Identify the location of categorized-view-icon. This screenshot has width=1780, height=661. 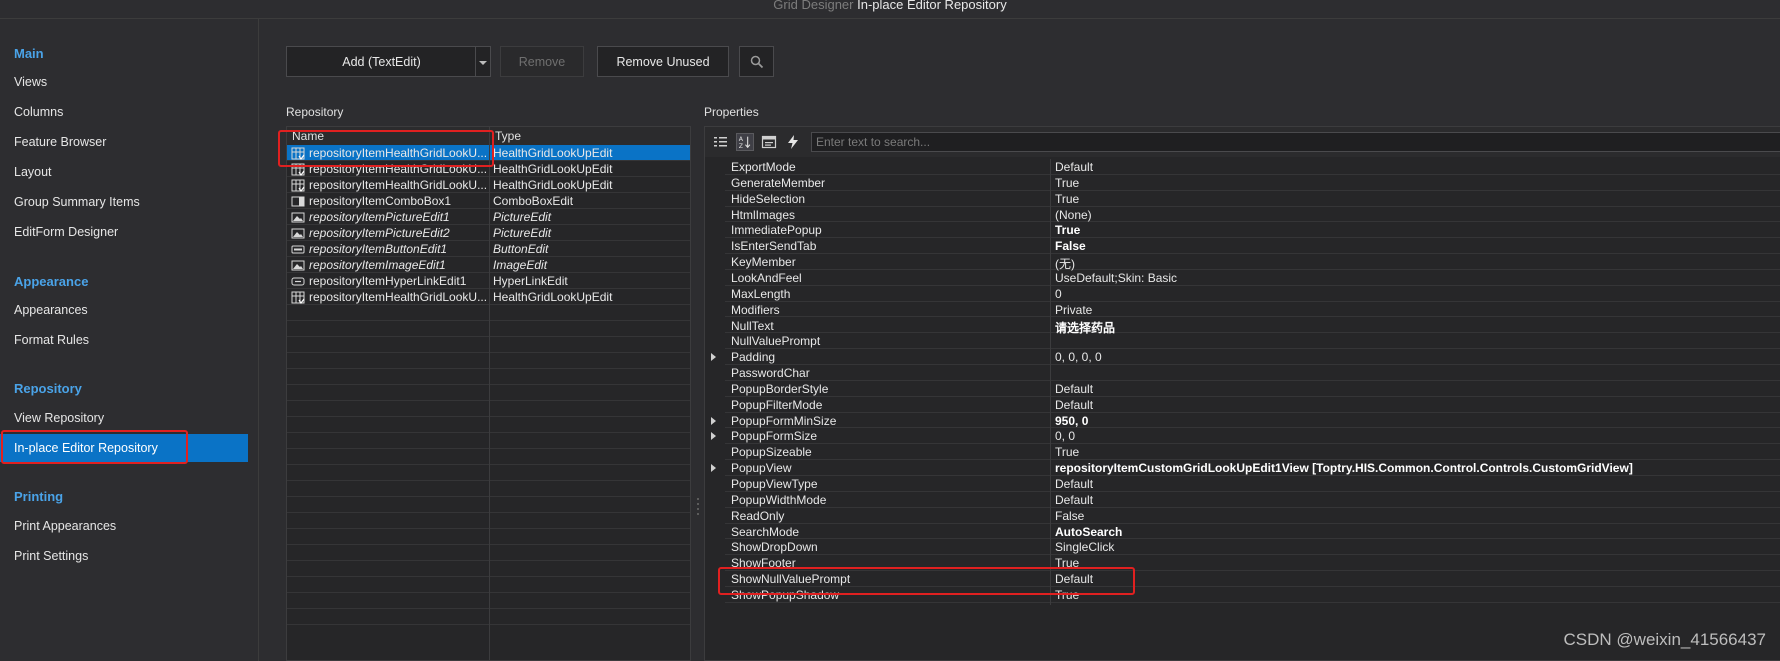
(721, 142).